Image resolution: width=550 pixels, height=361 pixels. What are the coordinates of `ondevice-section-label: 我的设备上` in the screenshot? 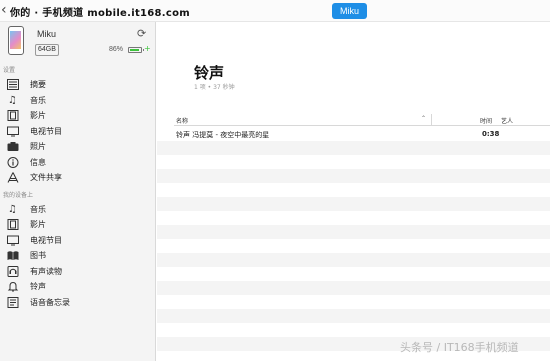 It's located at (18, 195).